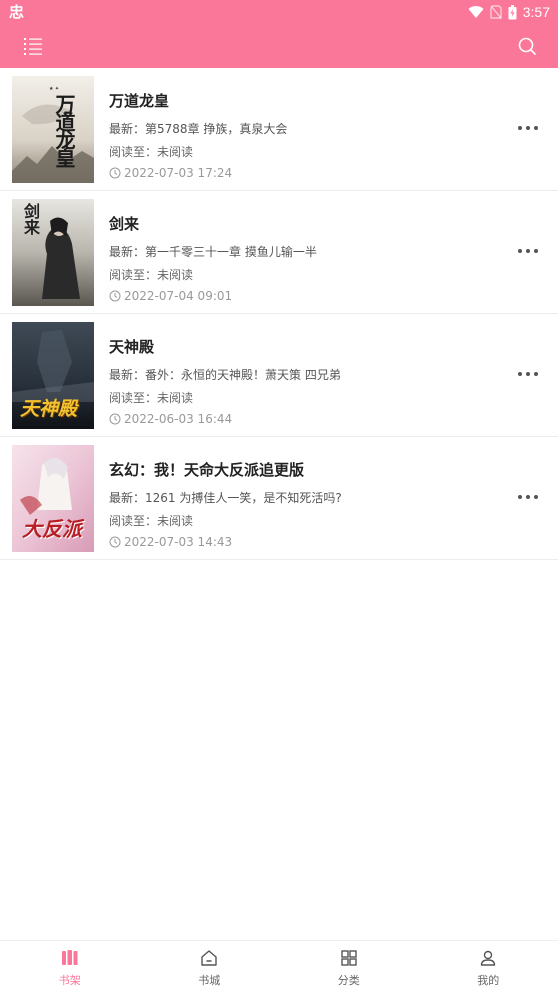  I want to click on book-cover: 大反派, so click(53, 498).